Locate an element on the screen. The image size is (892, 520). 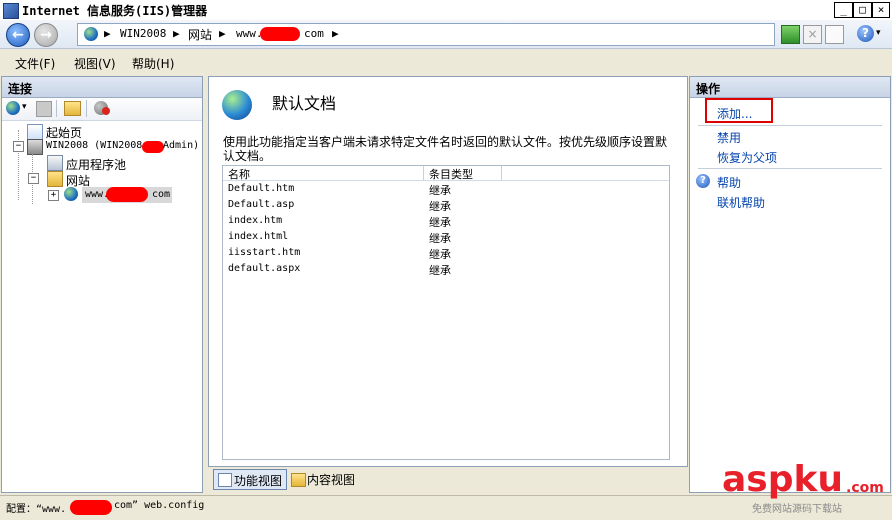
address-breadcrumb-field: ▶ WIN2008 ▶ 网站 ▶ www. com ▶ is located at coordinates (426, 34).